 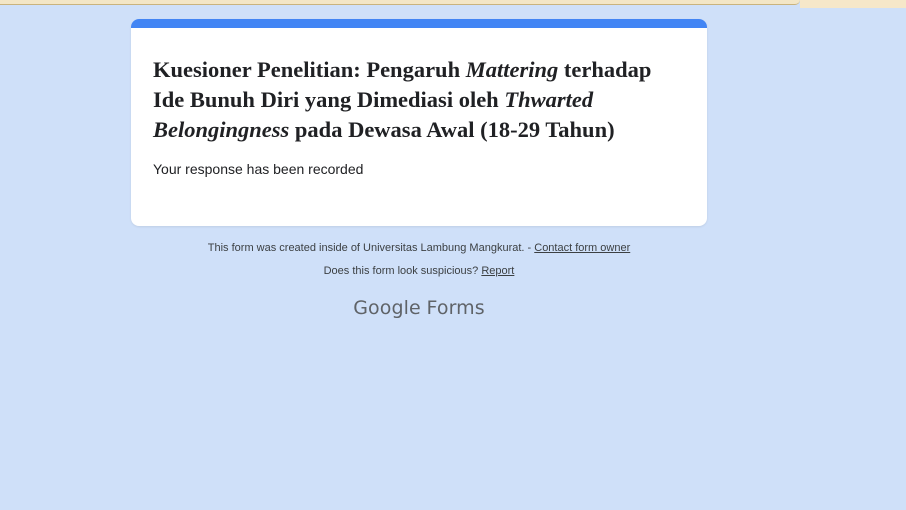 What do you see at coordinates (582, 248) in the screenshot?
I see `contact-form-owner-link: Contact form owner` at bounding box center [582, 248].